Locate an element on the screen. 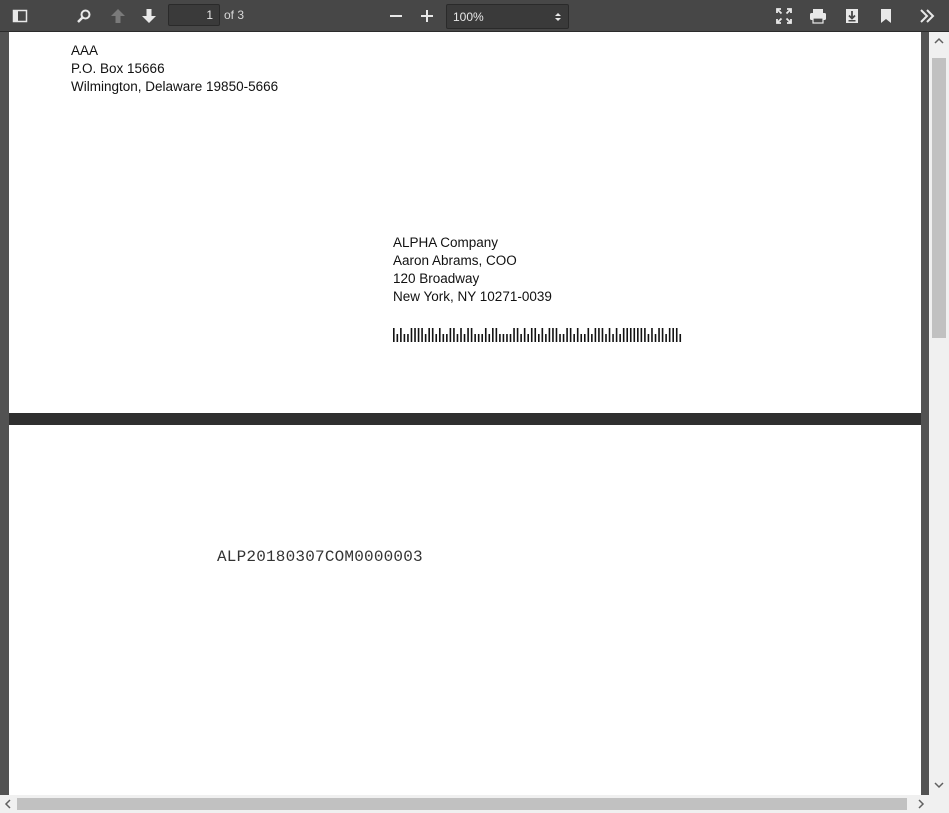  sidebar-toggle-icon is located at coordinates (20, 16).